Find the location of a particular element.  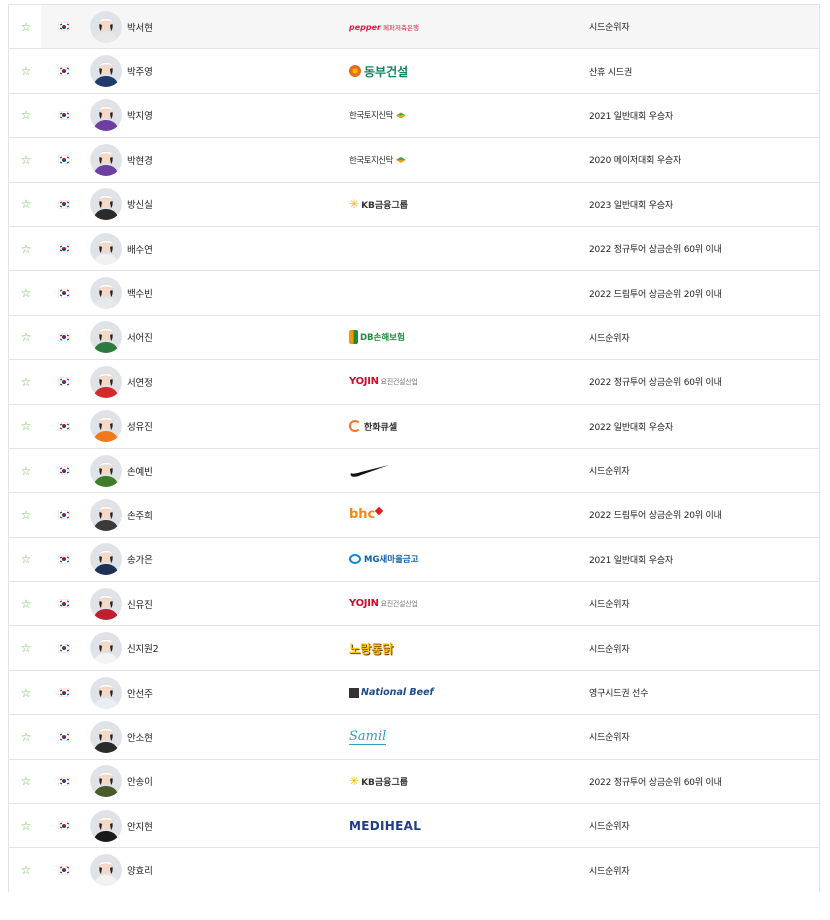

player-name: 신지원2 is located at coordinates (143, 649).